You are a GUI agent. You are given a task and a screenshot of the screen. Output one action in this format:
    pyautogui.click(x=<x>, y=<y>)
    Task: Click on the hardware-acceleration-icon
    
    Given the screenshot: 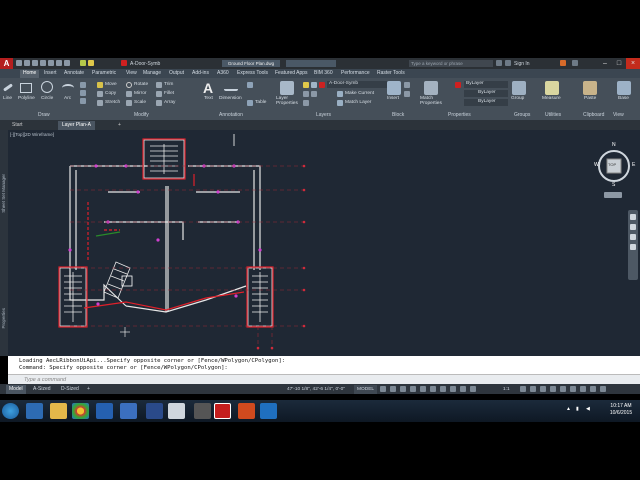 What is the action you would take?
    pyautogui.click(x=583, y=389)
    